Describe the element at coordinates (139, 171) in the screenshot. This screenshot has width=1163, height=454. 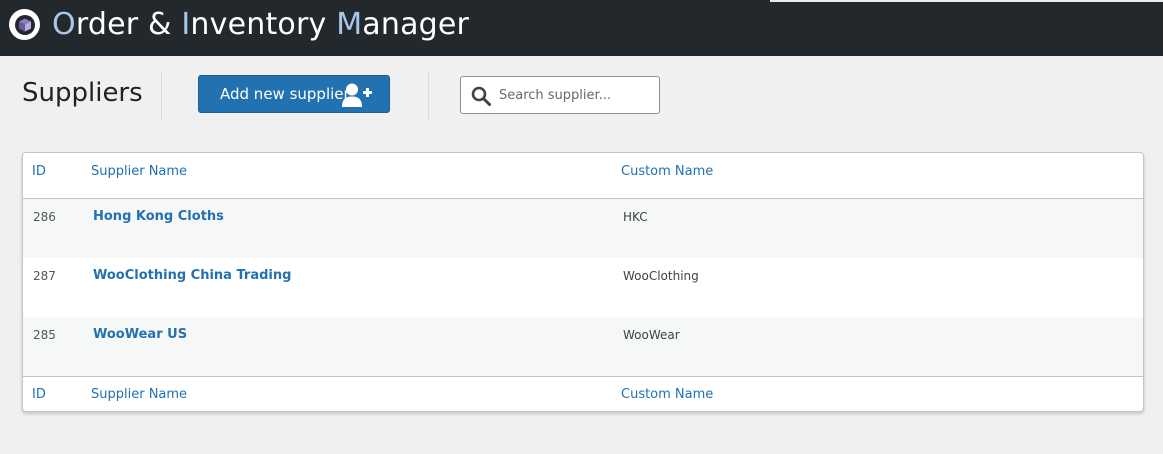
I see `column-header-supplier-name: Supplier Name` at that location.